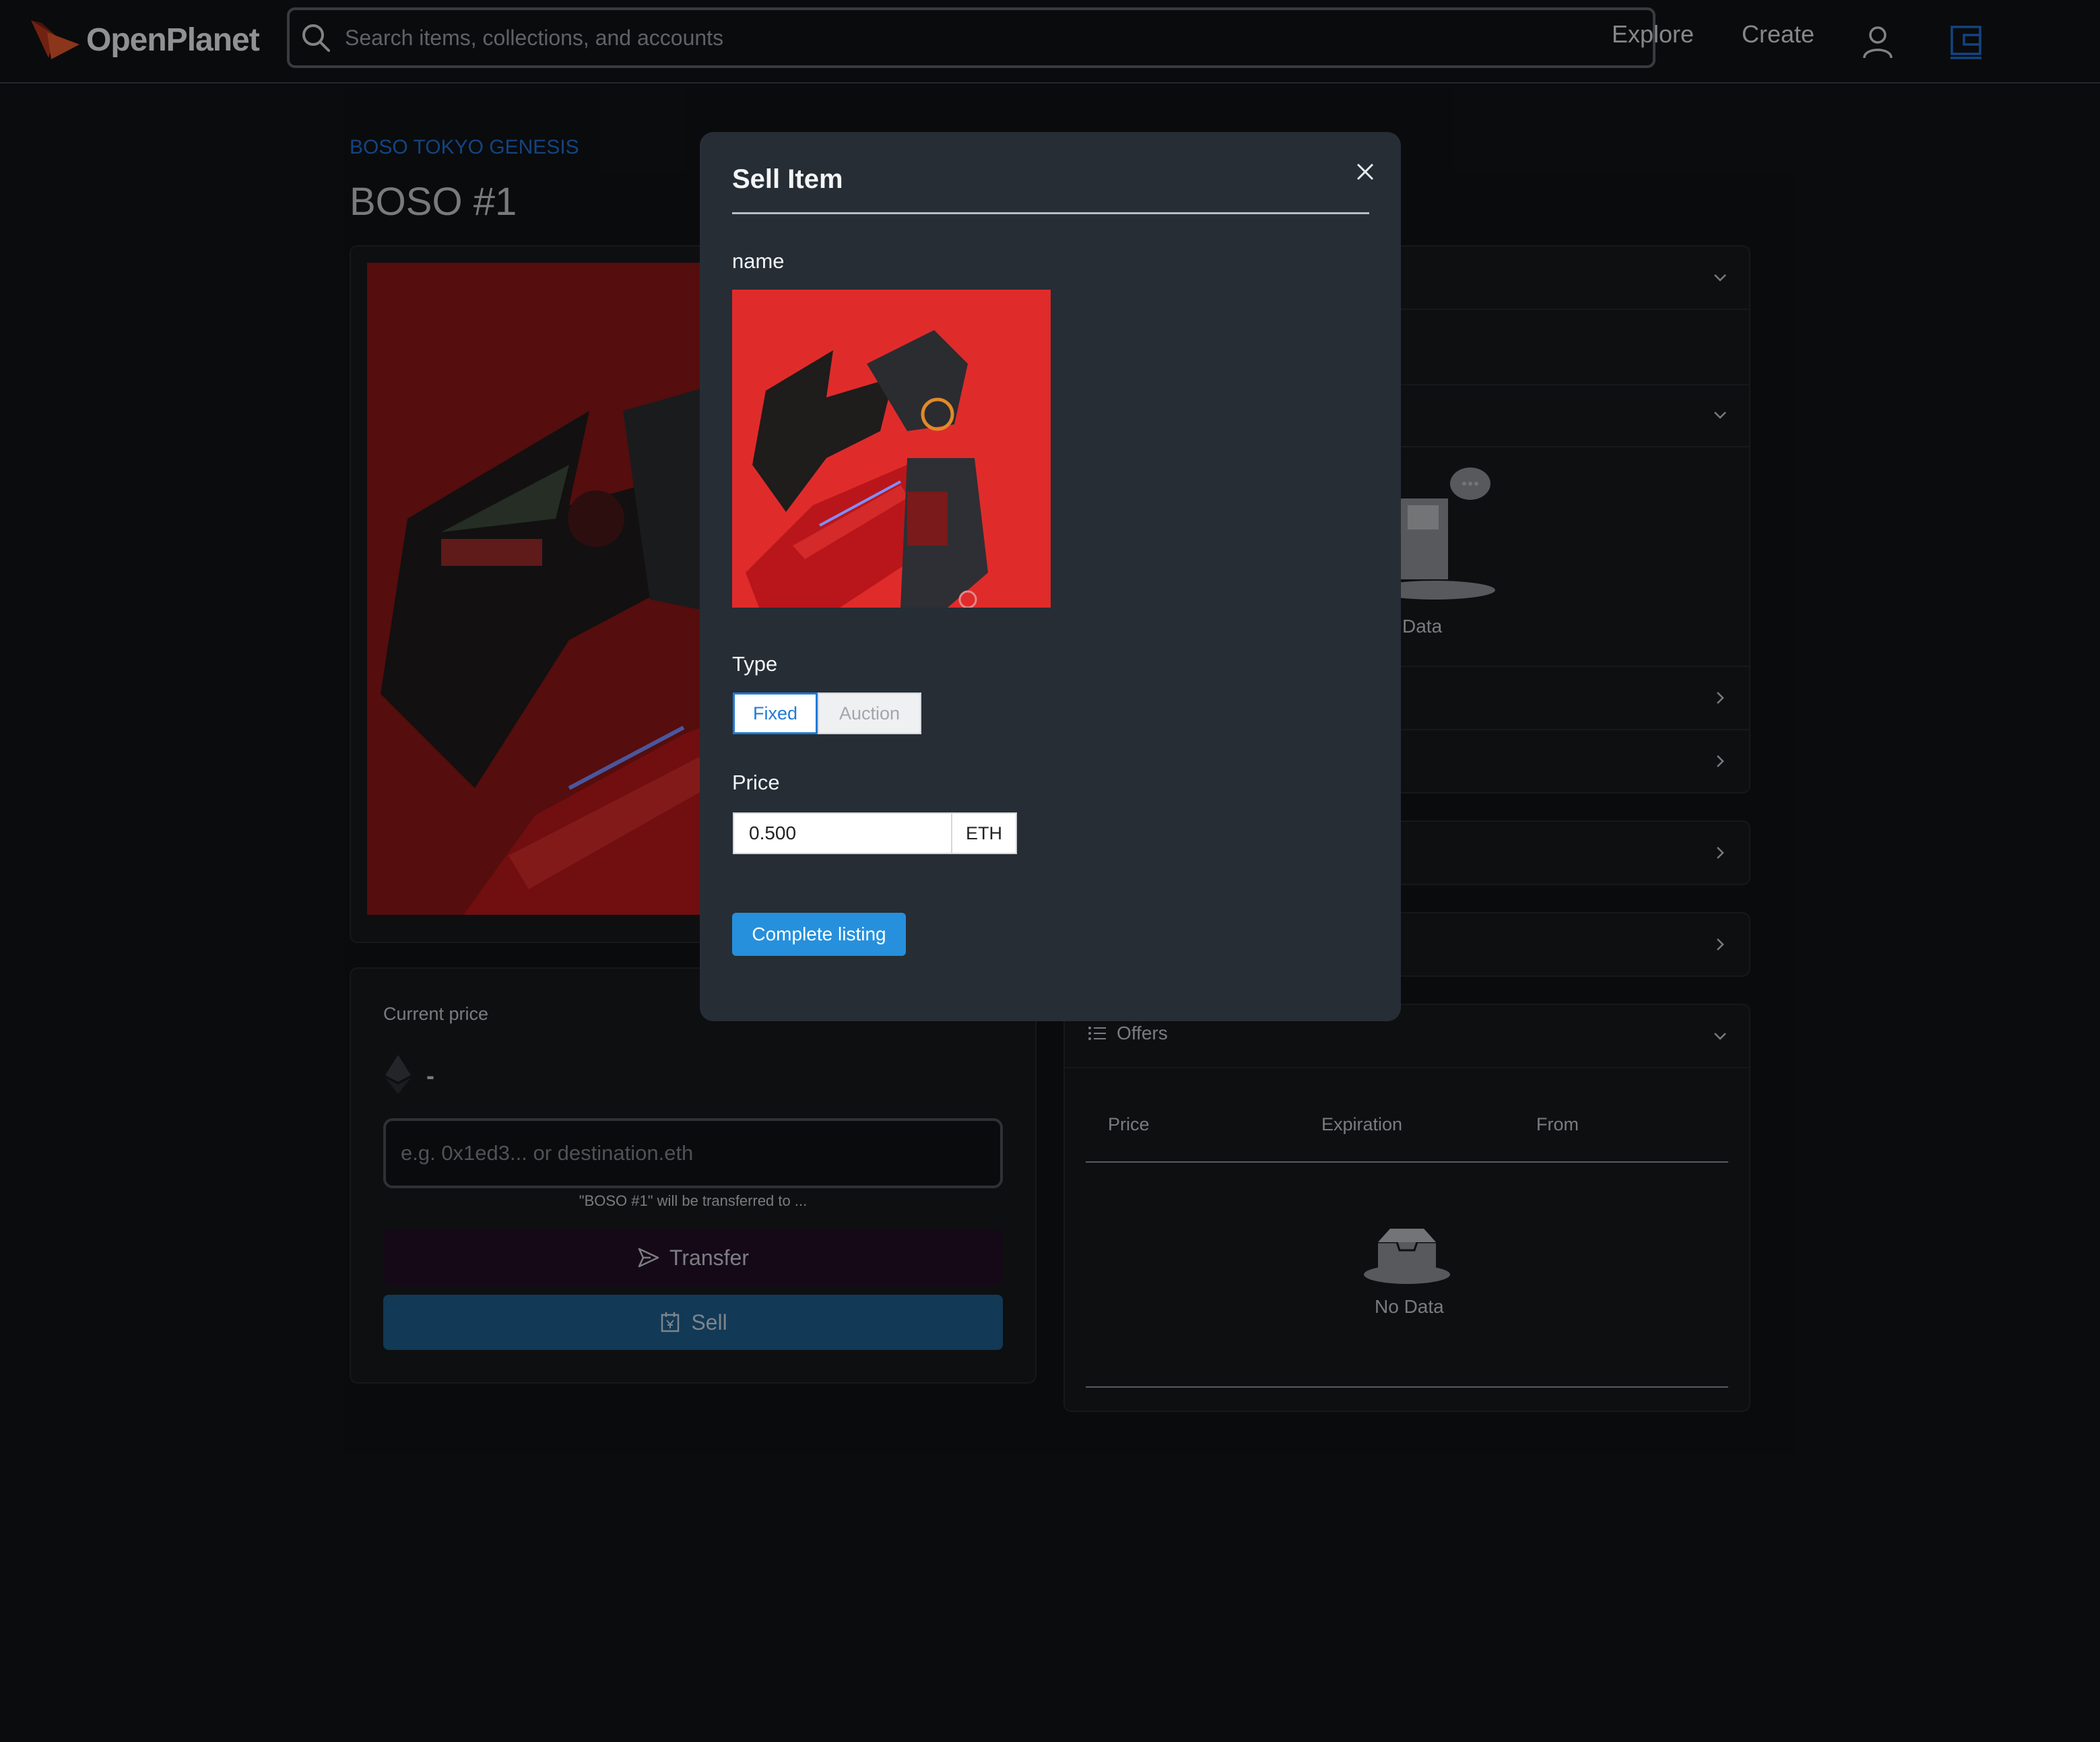 The image size is (2100, 1742). Describe the element at coordinates (984, 833) in the screenshot. I see `price-unit: ETH` at that location.